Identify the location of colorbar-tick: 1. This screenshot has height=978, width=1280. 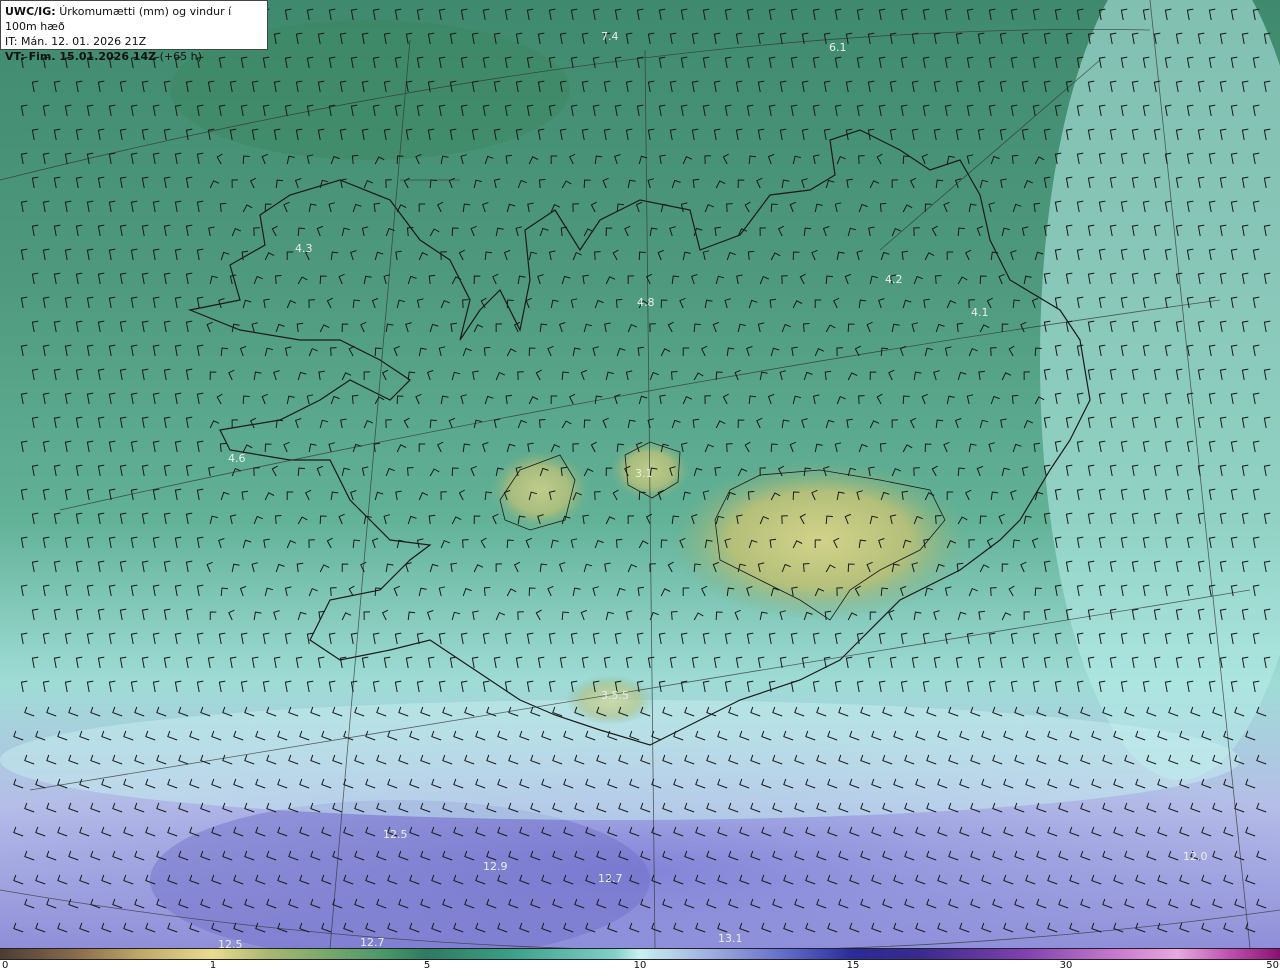
(213, 965).